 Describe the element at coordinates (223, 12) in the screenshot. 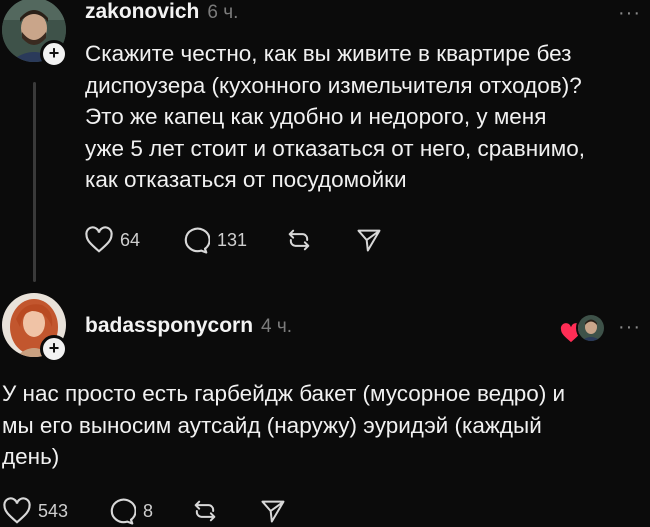

I see `post-time: 6 ч.` at that location.